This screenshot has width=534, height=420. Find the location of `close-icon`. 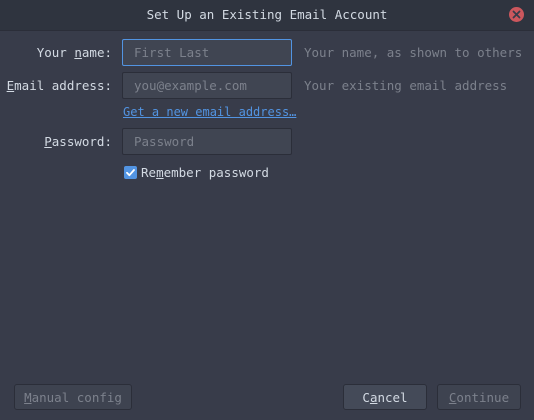

close-icon is located at coordinates (516, 14).